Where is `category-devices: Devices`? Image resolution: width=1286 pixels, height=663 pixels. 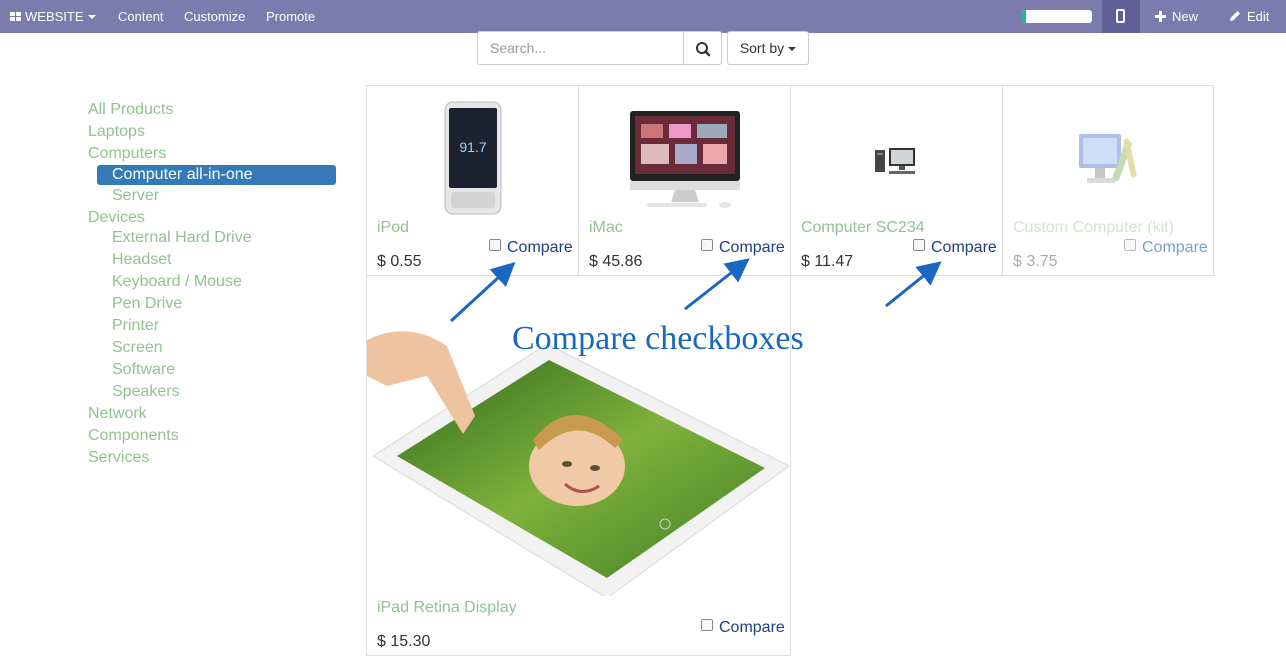 category-devices: Devices is located at coordinates (116, 218).